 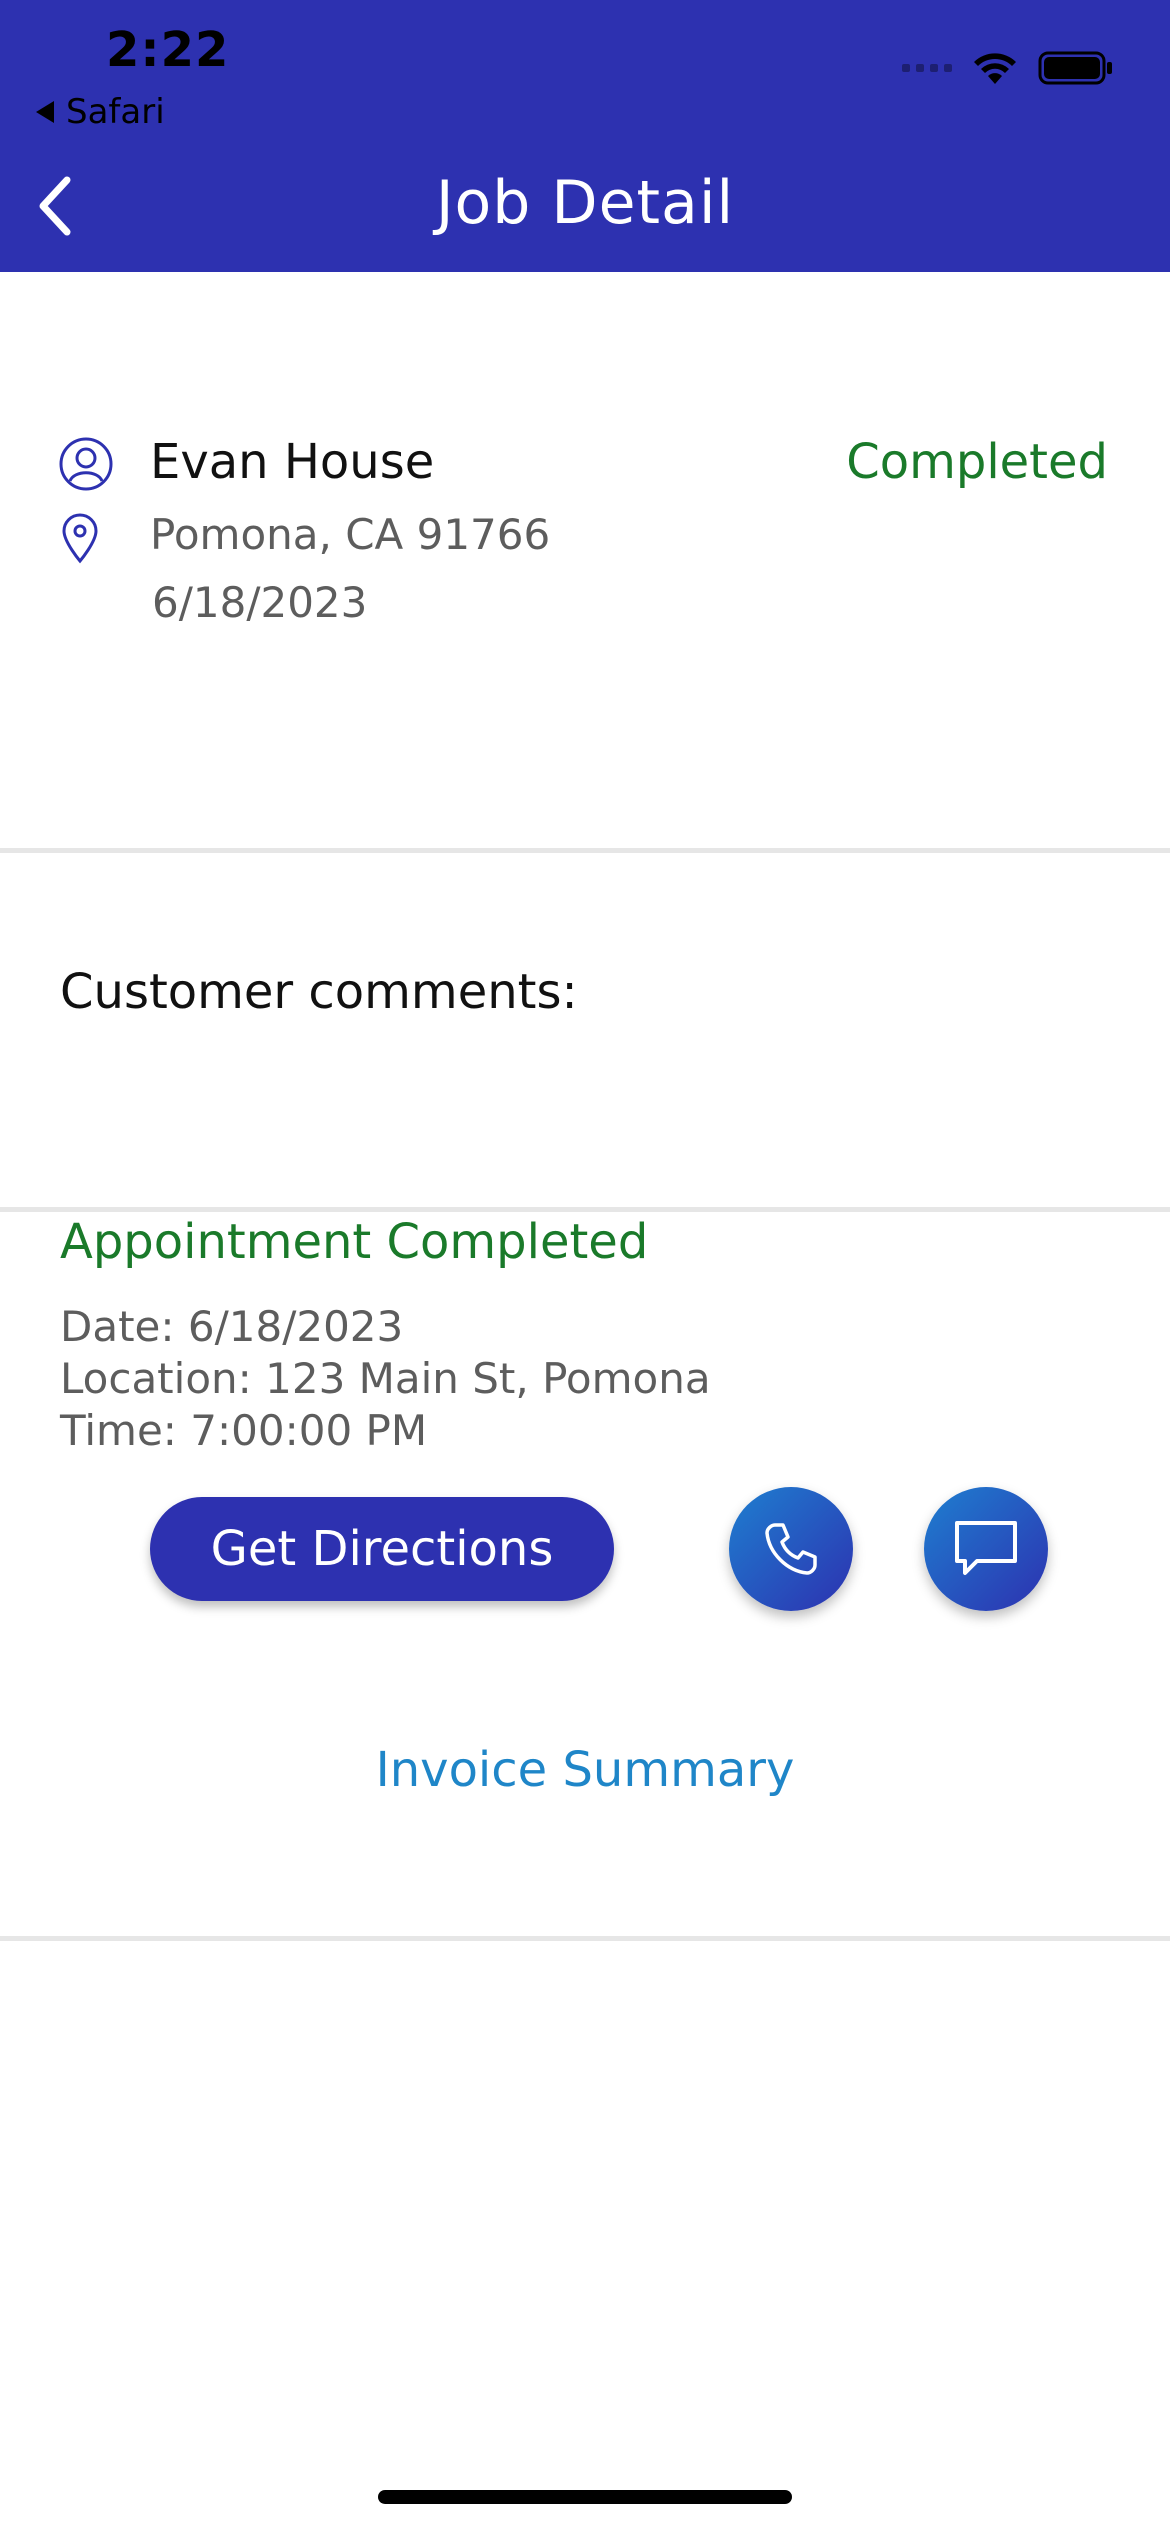 What do you see at coordinates (585, 1770) in the screenshot?
I see `invoice-summary-link: Invoice Summary` at bounding box center [585, 1770].